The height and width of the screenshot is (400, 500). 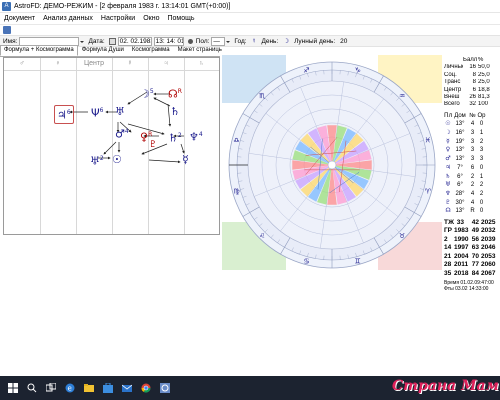 I want to click on year-cell: 56, so click(x=475, y=239).